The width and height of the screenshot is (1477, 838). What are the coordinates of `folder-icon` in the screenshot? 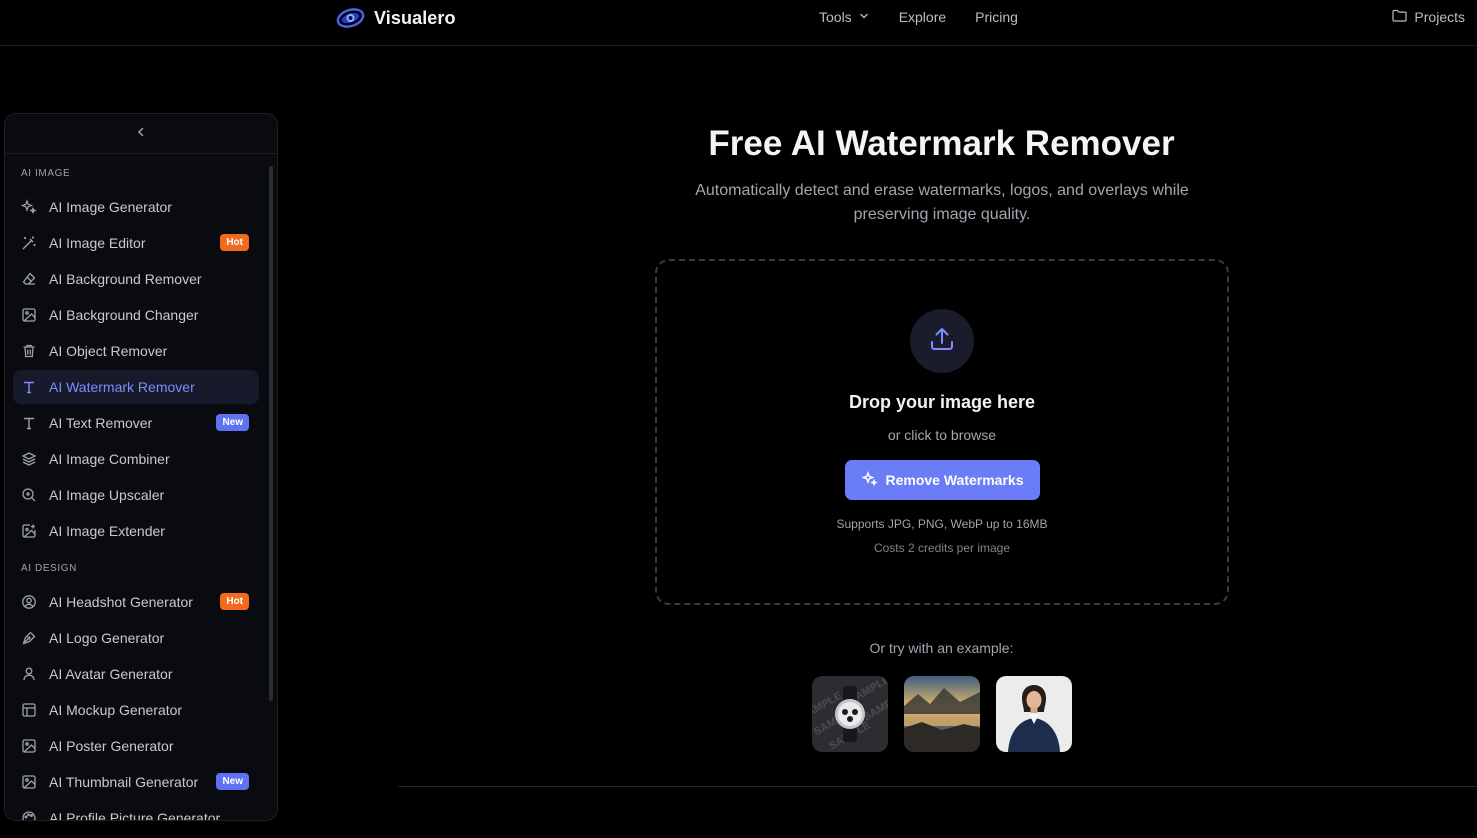 It's located at (1400, 17).